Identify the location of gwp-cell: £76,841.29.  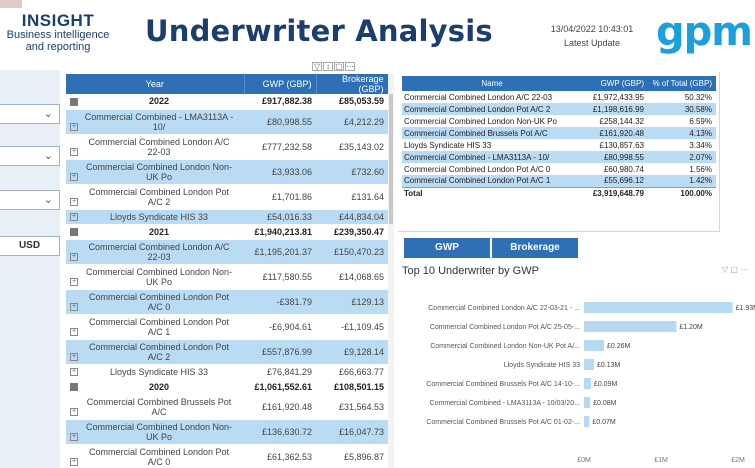
(280, 372).